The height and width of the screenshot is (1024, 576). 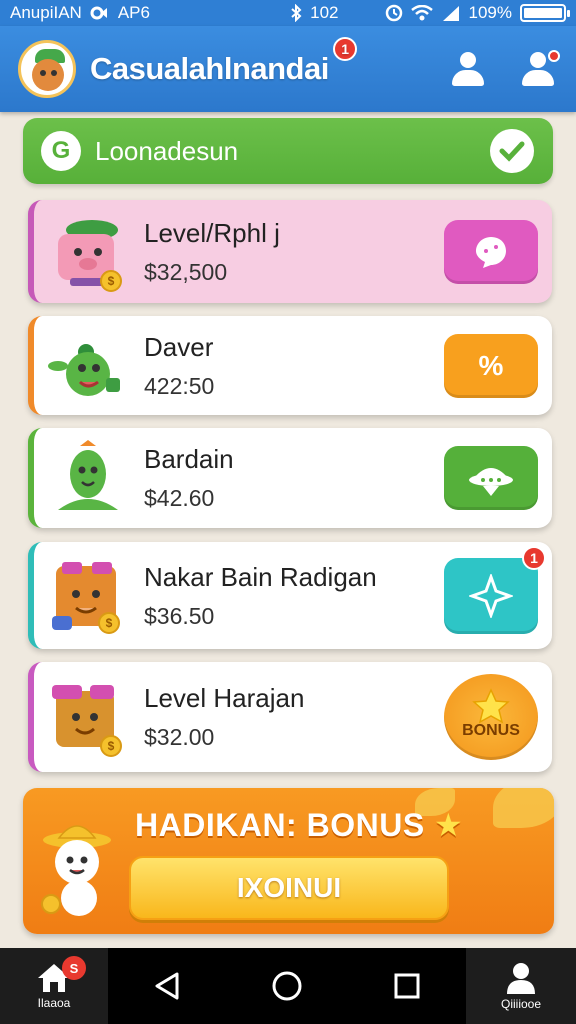 I want to click on battery-percent: 109%, so click(x=490, y=12).